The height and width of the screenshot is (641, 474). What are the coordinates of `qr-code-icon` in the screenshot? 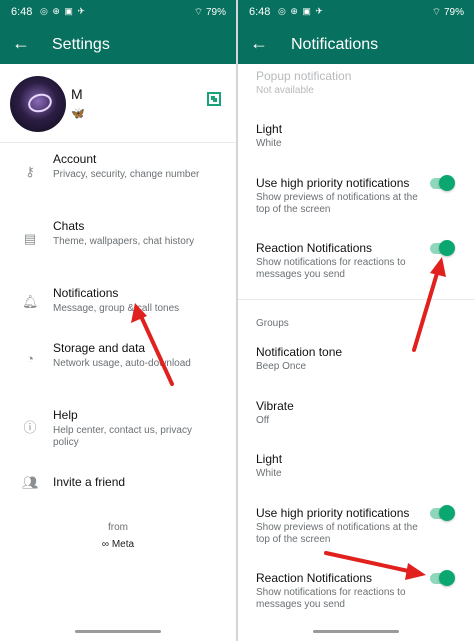 It's located at (214, 99).